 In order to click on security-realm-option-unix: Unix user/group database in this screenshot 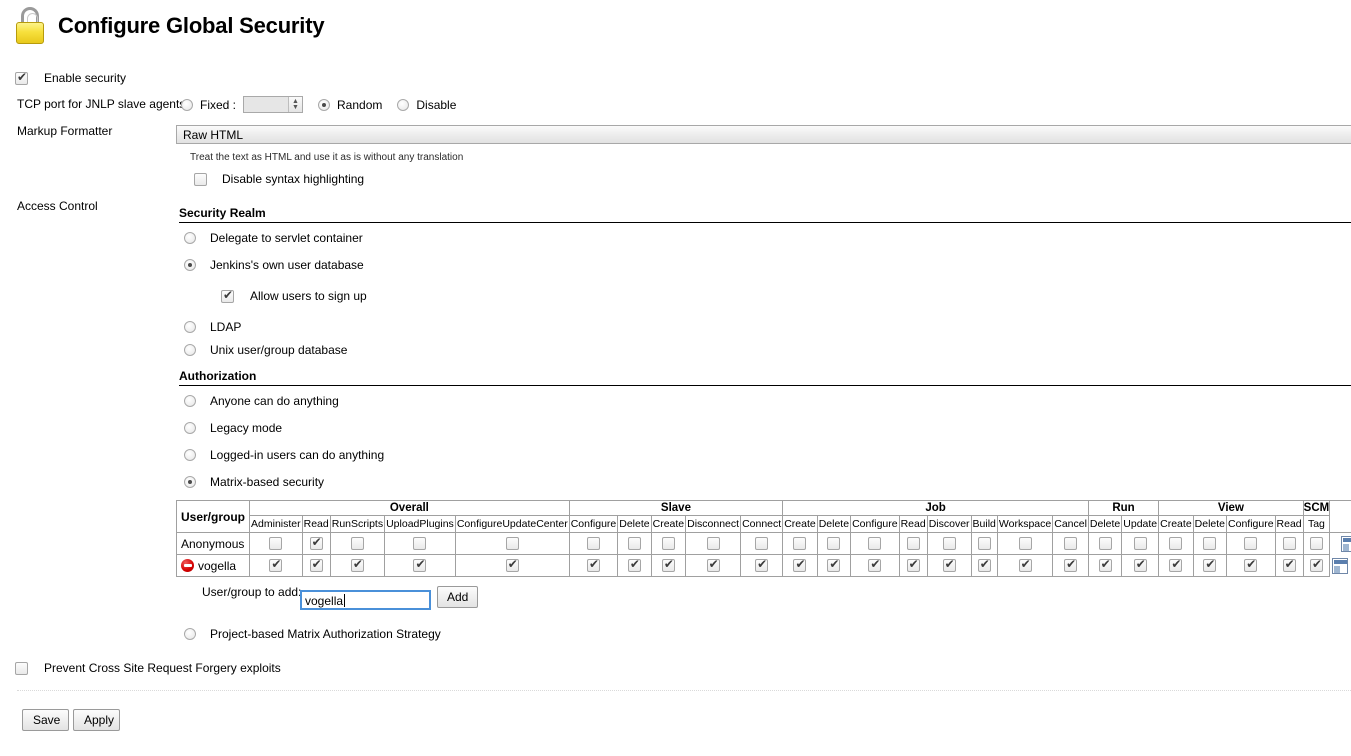, I will do `click(265, 351)`.